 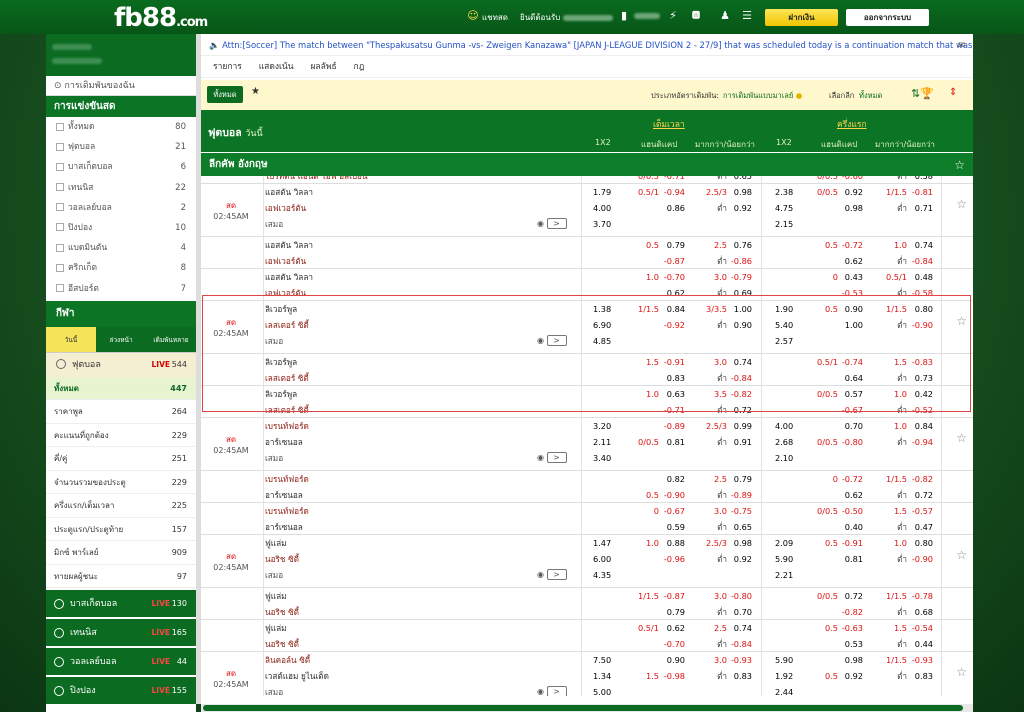 What do you see at coordinates (121, 268) in the screenshot?
I see `live-item: คริกเก็ต 8` at bounding box center [121, 268].